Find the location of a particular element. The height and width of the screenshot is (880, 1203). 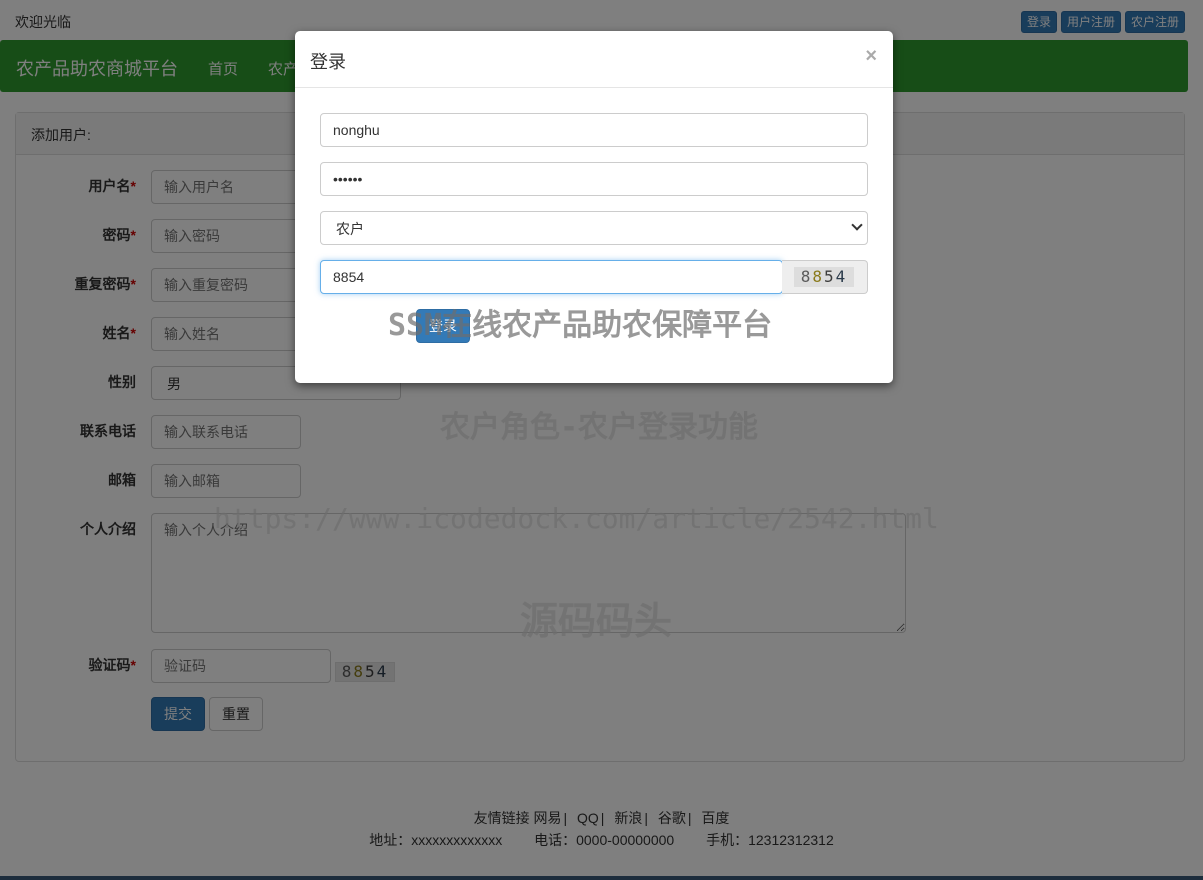

login-role-value: 农户 is located at coordinates (350, 229).